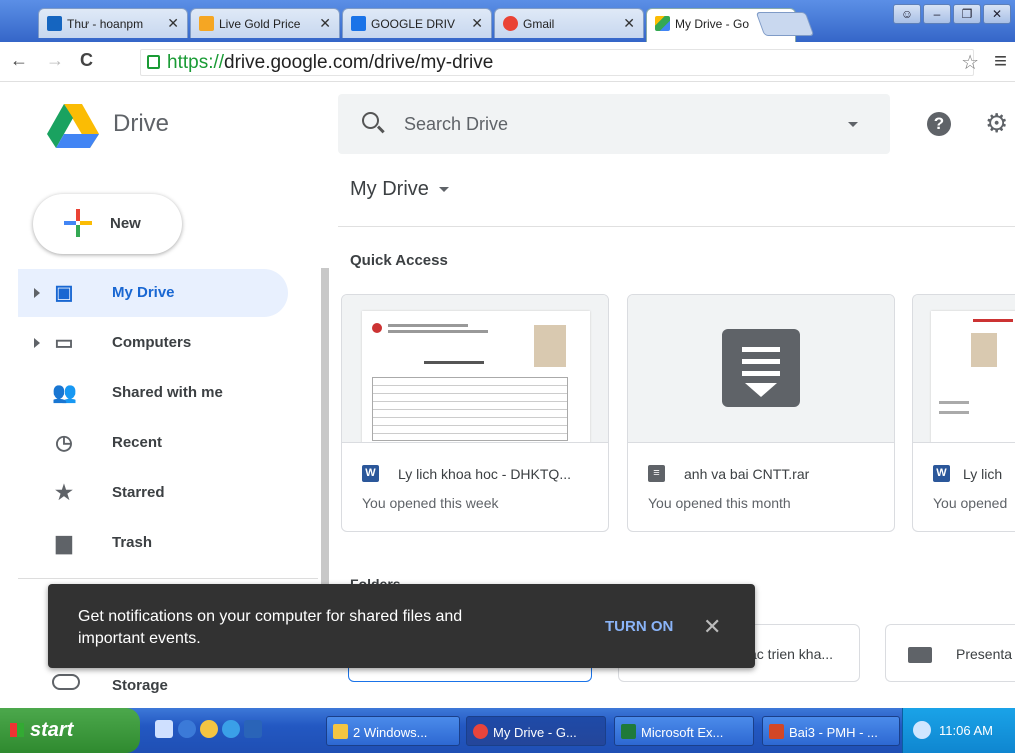 The width and height of the screenshot is (1015, 753). Describe the element at coordinates (196, 62) in the screenshot. I see `url-scheme: https://` at that location.